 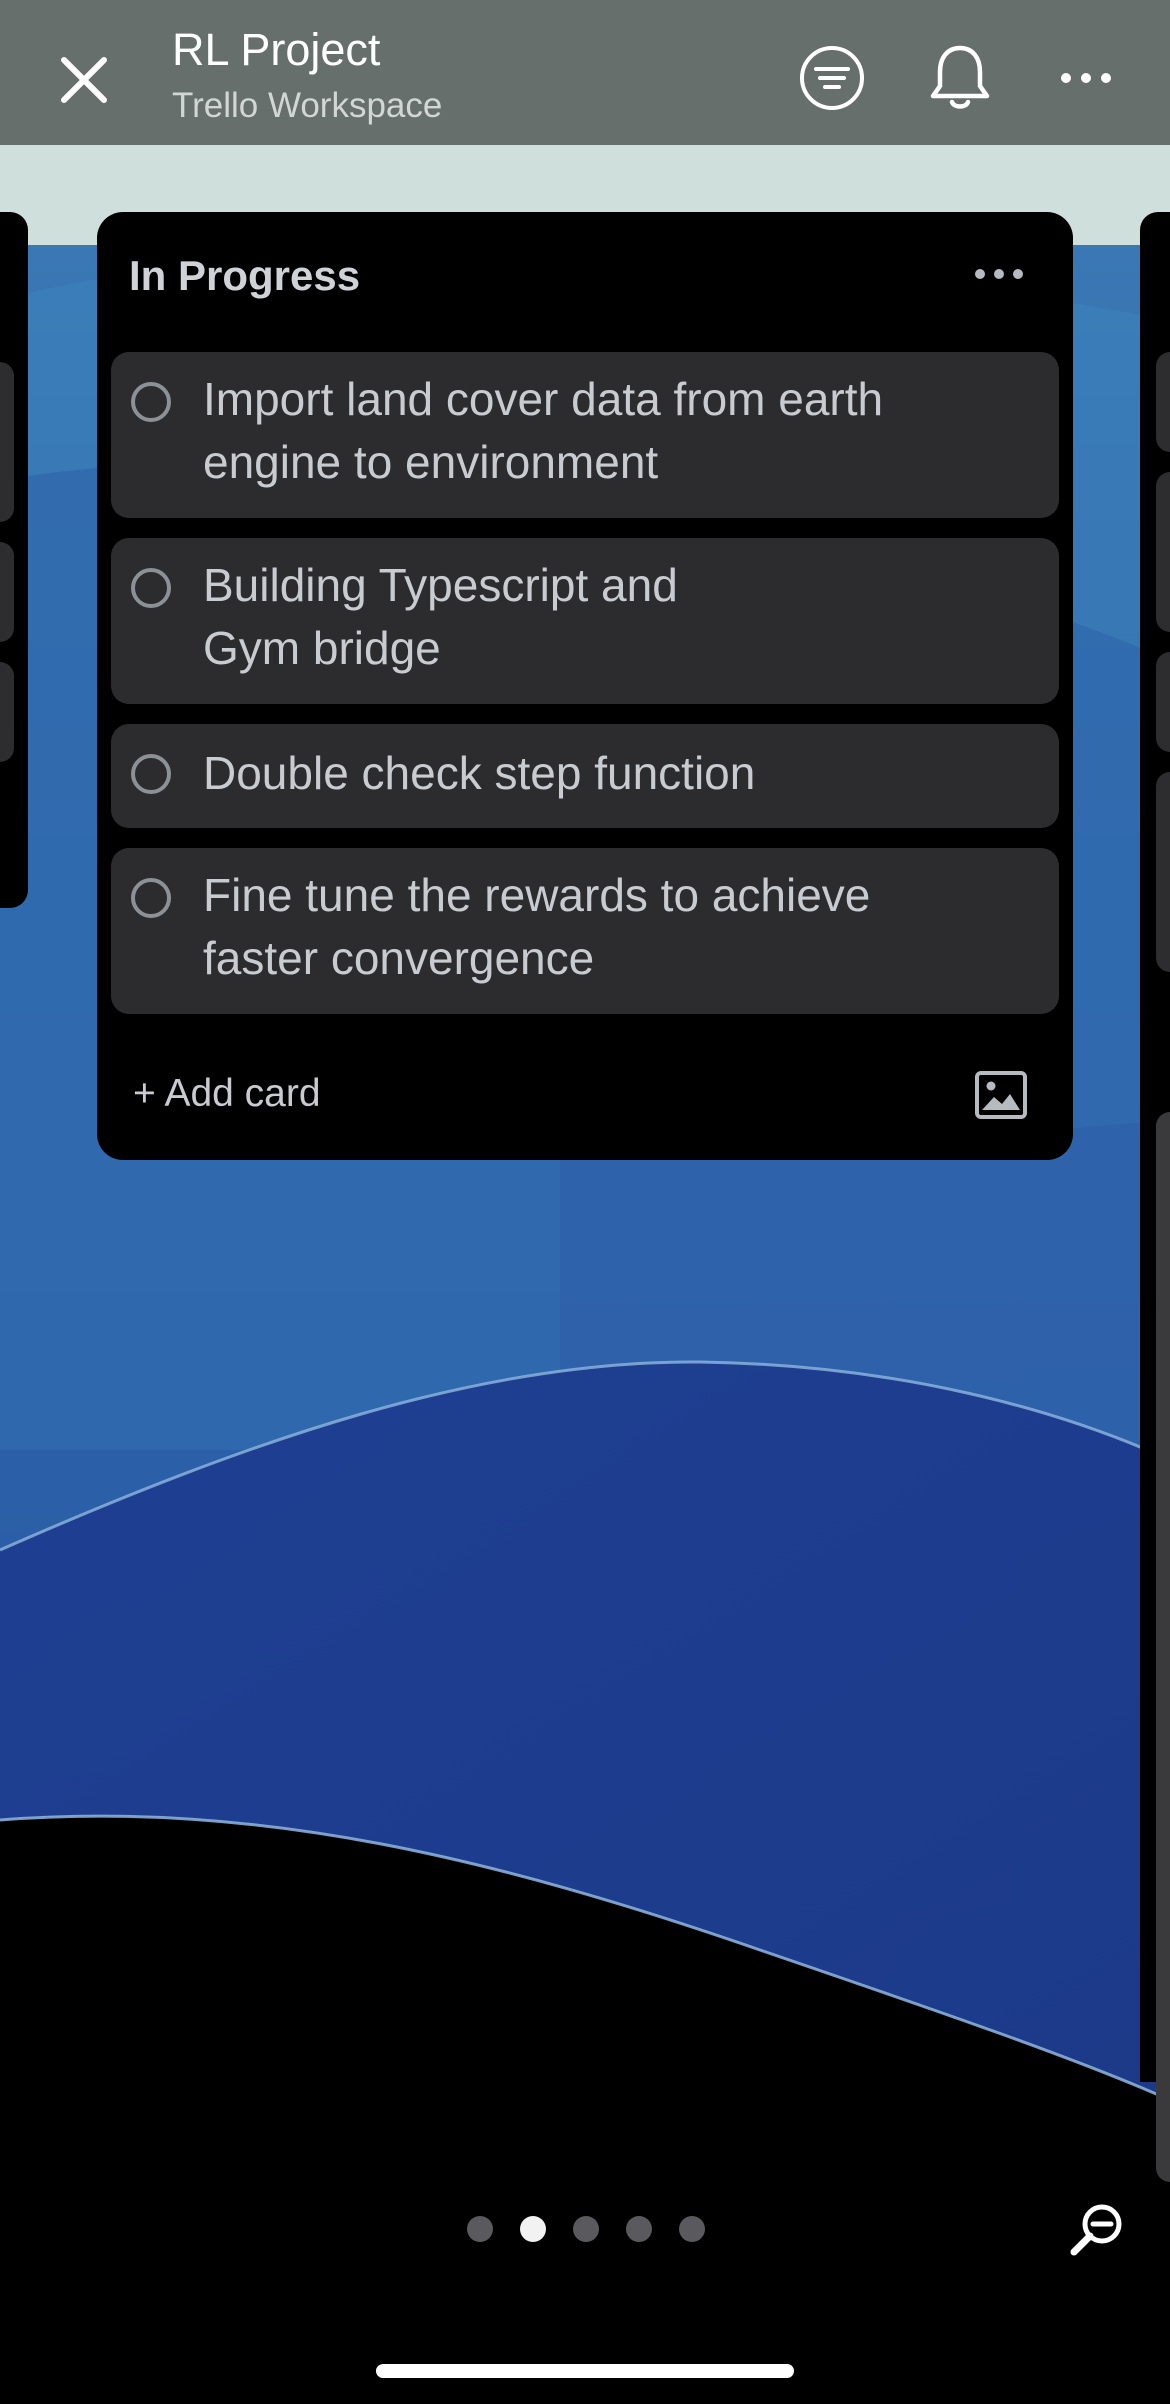 What do you see at coordinates (307, 105) in the screenshot?
I see `workspace-name: Trello Workspace` at bounding box center [307, 105].